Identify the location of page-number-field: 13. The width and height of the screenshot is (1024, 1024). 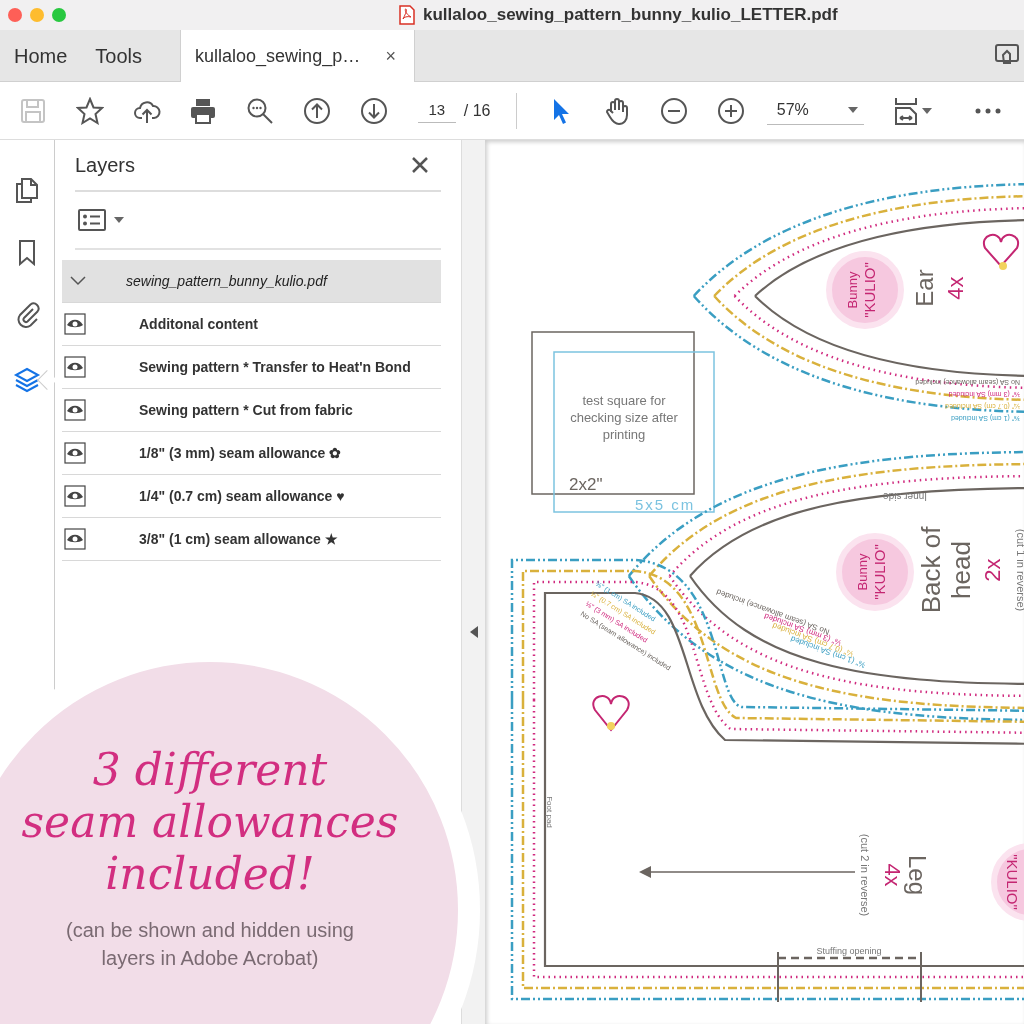
(436, 110).